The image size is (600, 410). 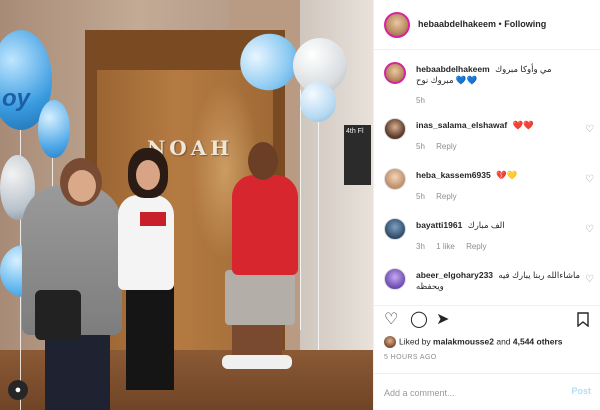 I want to click on following-button: Following, so click(x=525, y=24).